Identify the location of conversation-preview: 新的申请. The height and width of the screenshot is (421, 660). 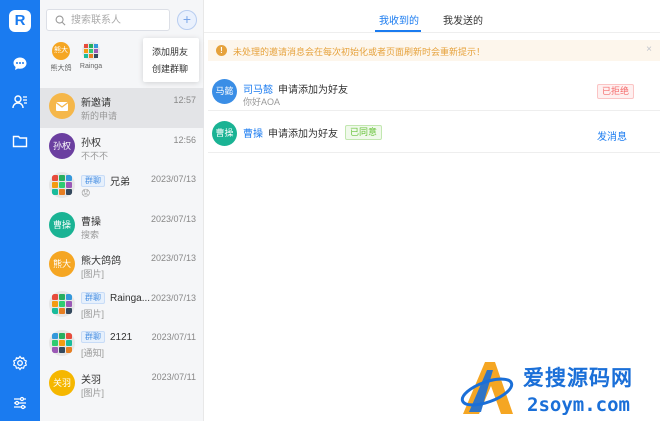
(99, 116).